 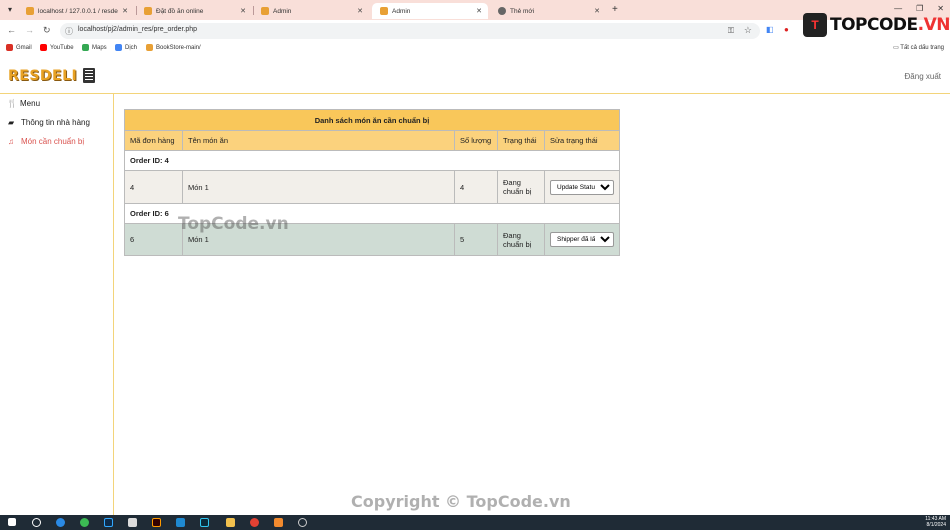 I want to click on opera-extension-icon: ●, so click(x=786, y=29).